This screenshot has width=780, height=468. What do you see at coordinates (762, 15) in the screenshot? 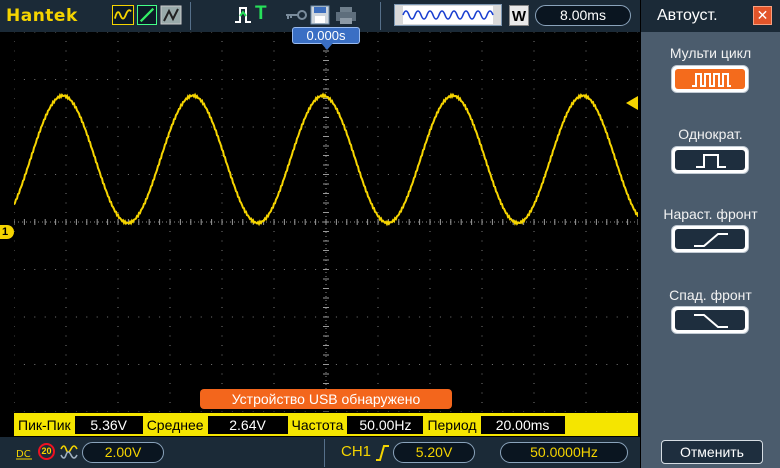
I see `close-icon: ✕` at bounding box center [762, 15].